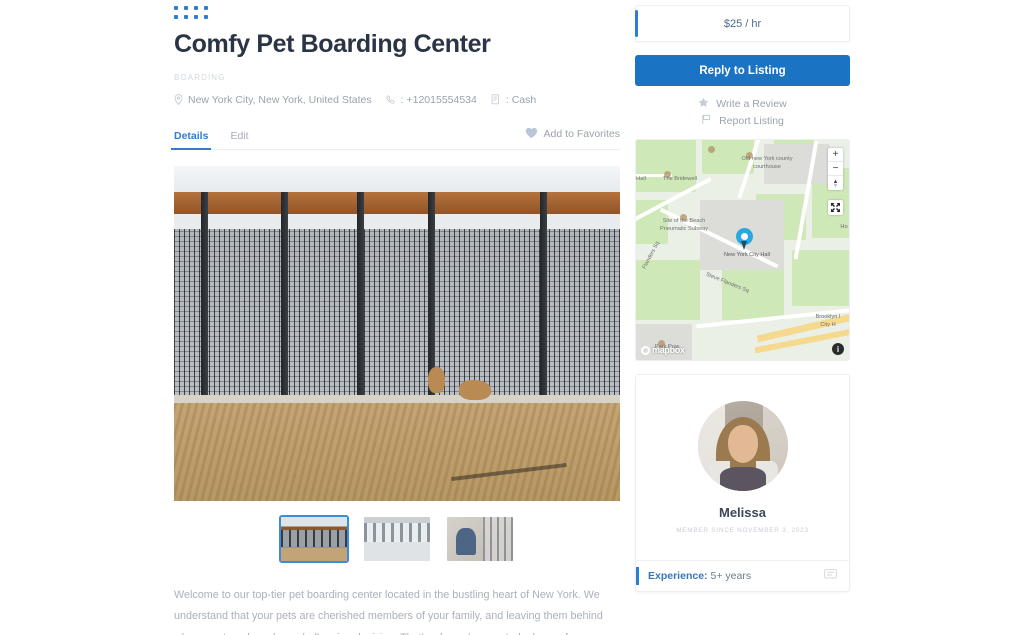 This screenshot has width=1024, height=635. I want to click on map-marker, so click(744, 239).